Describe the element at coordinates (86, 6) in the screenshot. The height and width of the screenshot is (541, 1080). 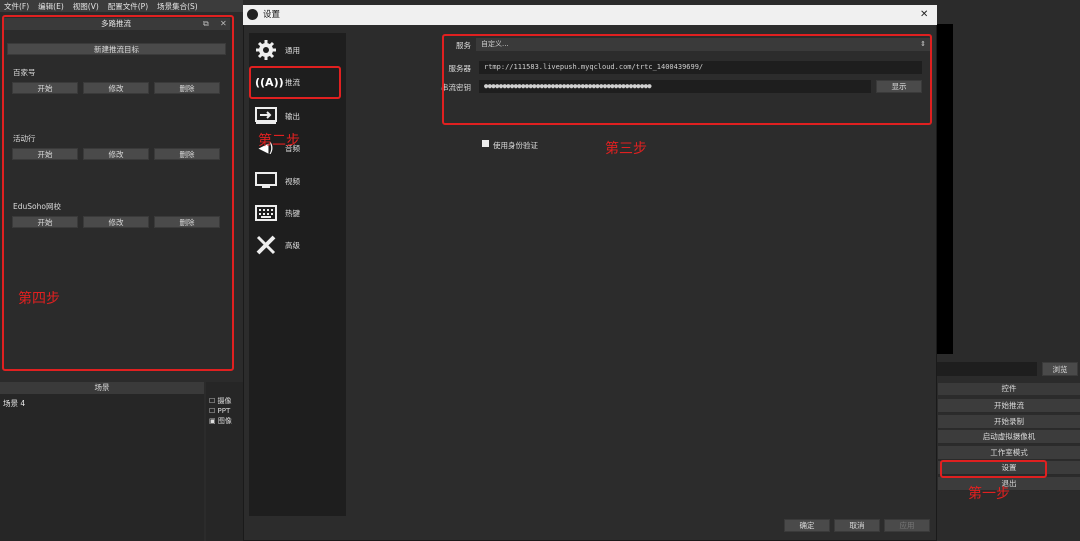
I see `menu-view: 视图(V)` at that location.